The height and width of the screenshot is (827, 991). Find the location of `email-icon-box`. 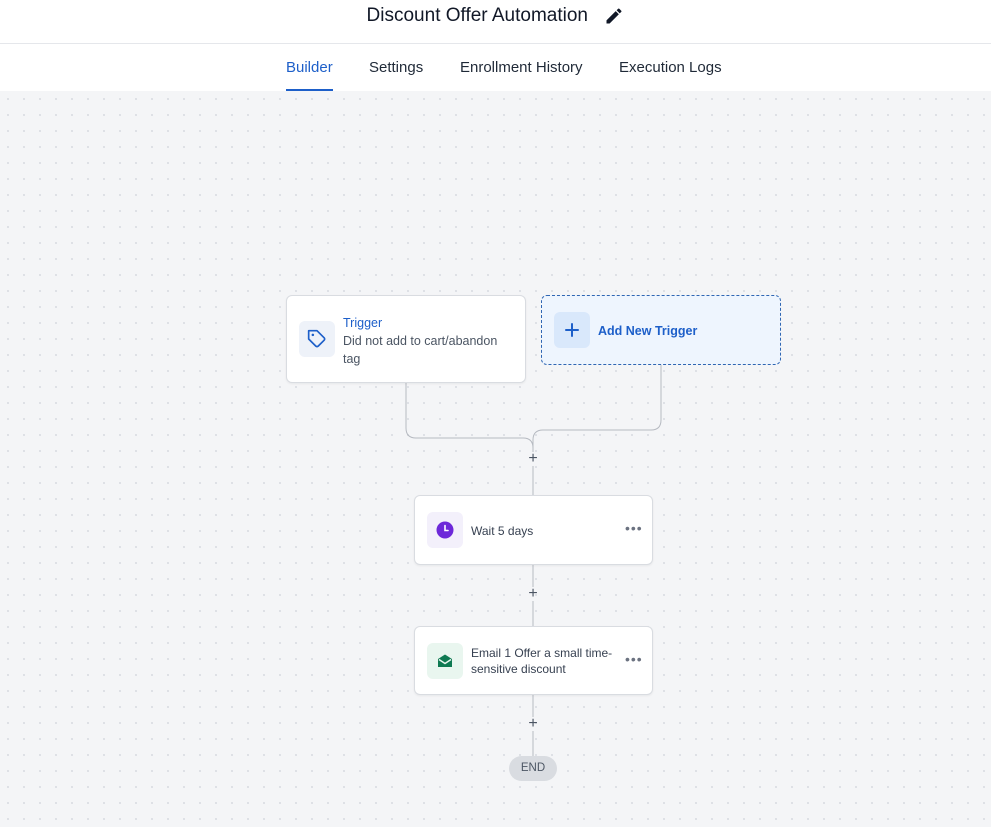

email-icon-box is located at coordinates (445, 661).